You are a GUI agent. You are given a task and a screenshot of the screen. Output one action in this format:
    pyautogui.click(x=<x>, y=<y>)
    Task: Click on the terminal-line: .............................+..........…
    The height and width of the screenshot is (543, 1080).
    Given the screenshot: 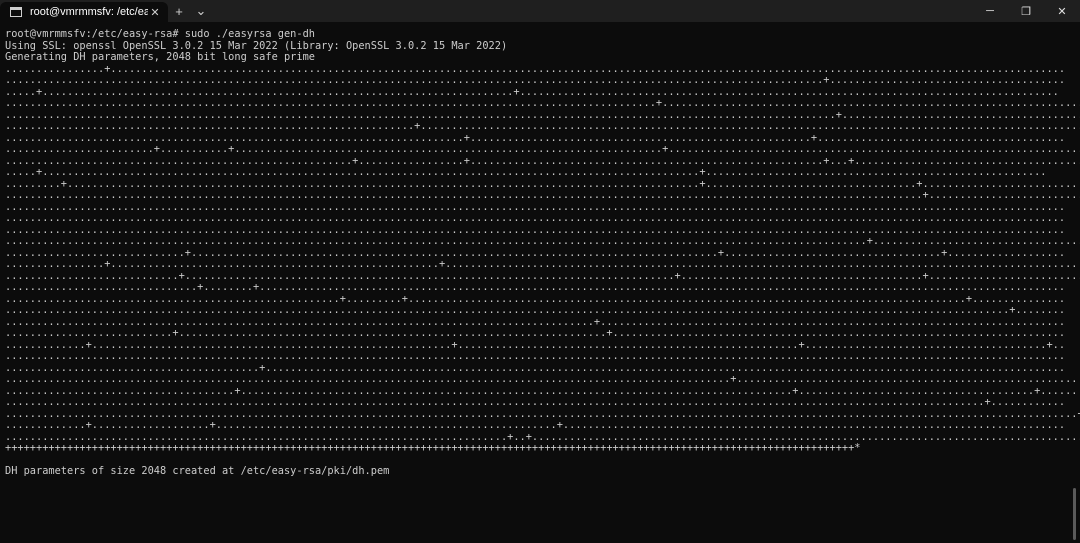 What is the action you would take?
    pyautogui.click(x=535, y=253)
    